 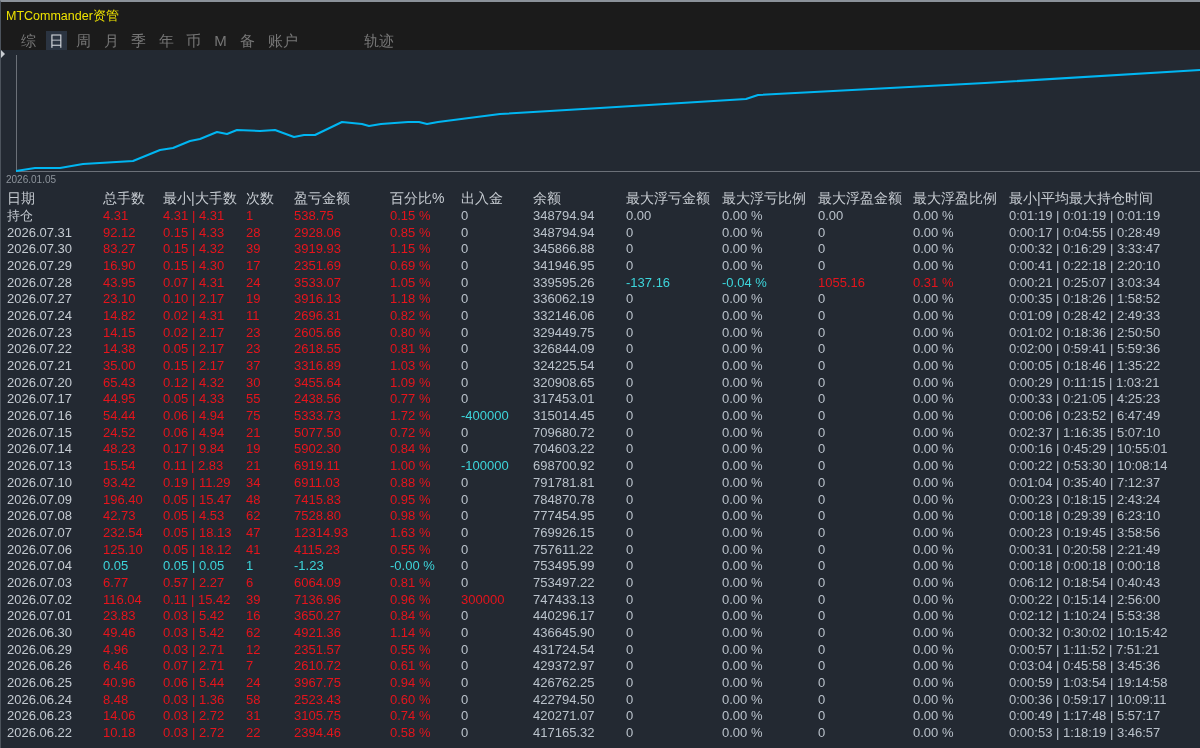 I want to click on tab: 币, so click(x=193, y=40).